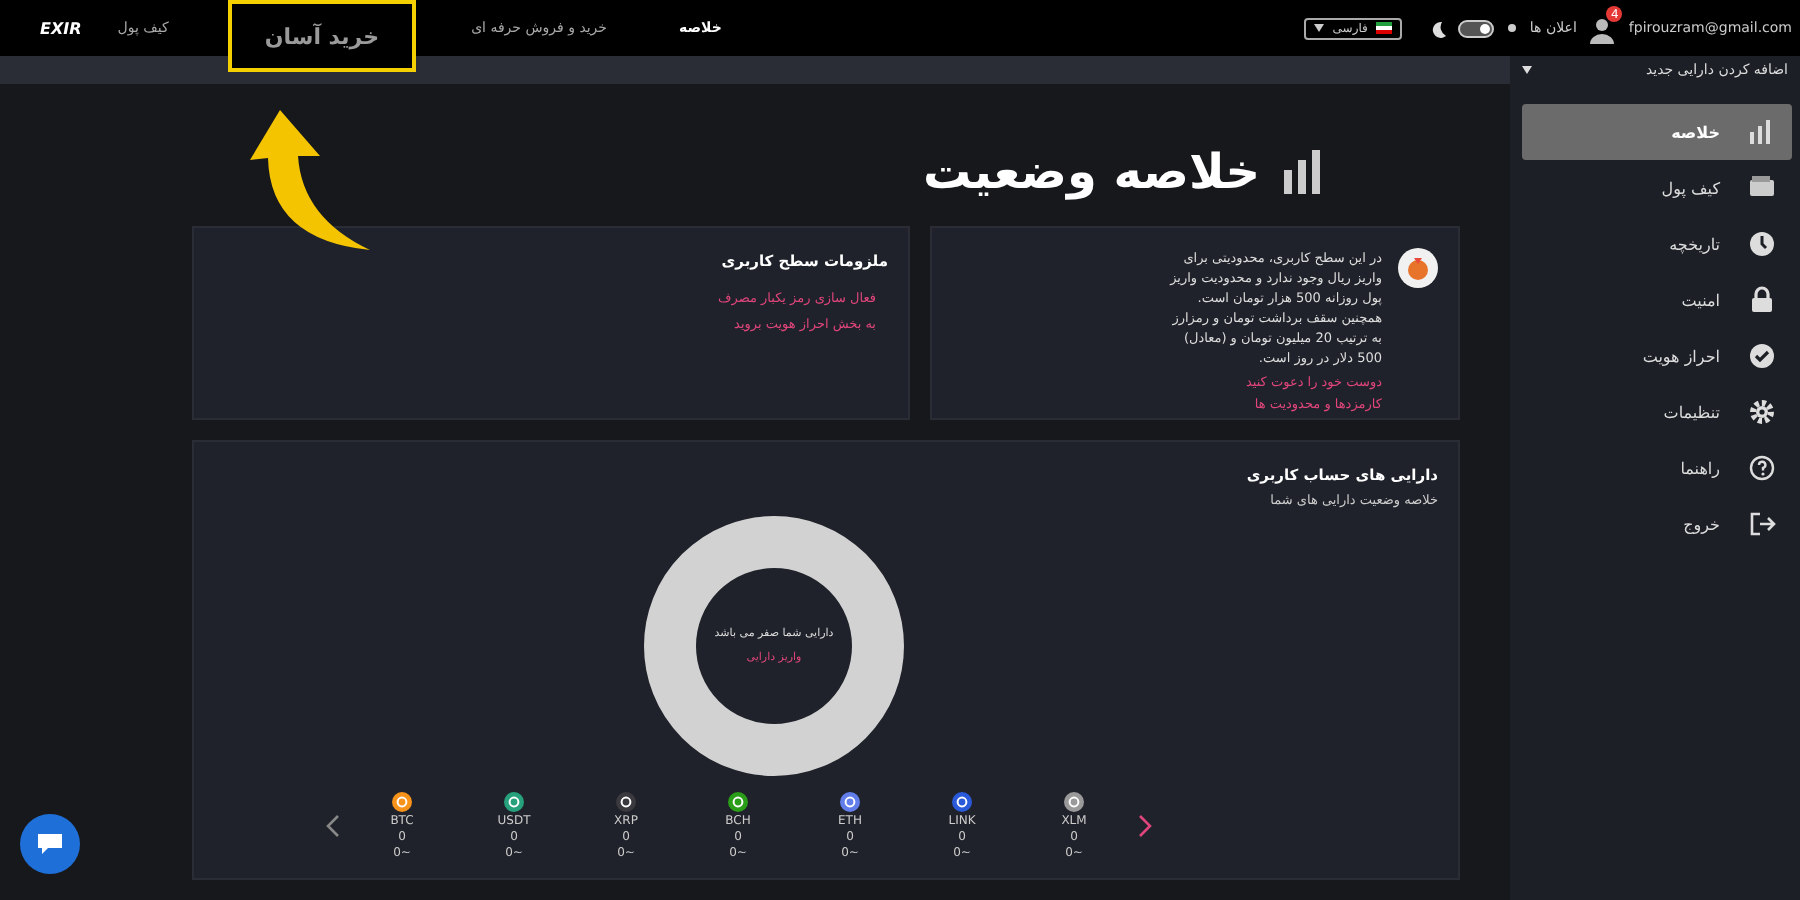 This screenshot has height=900, width=1800. What do you see at coordinates (1762, 412) in the screenshot?
I see `settings-icon` at bounding box center [1762, 412].